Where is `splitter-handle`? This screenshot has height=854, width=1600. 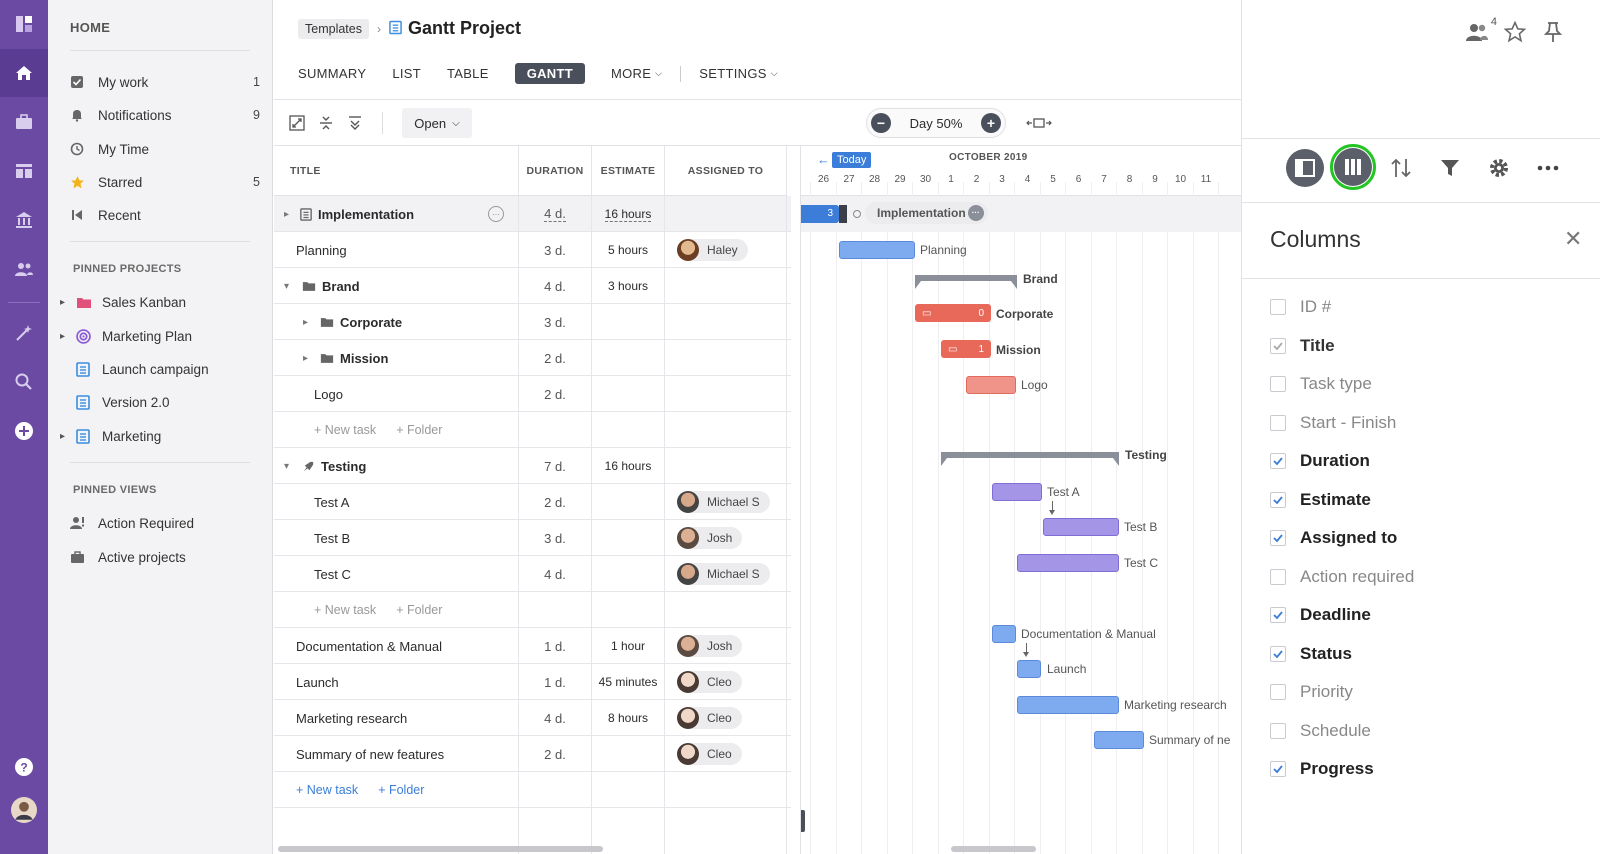 splitter-handle is located at coordinates (803, 821).